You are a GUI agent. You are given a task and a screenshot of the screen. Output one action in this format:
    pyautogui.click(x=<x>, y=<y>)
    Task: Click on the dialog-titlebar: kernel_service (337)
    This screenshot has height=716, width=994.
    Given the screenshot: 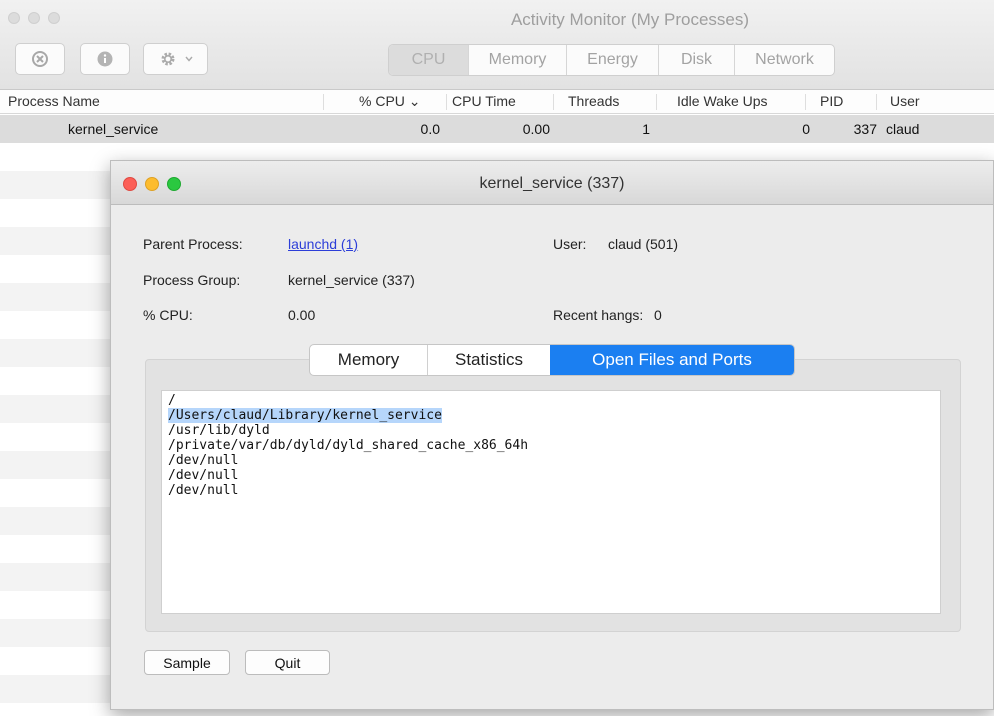 What is the action you would take?
    pyautogui.click(x=552, y=183)
    